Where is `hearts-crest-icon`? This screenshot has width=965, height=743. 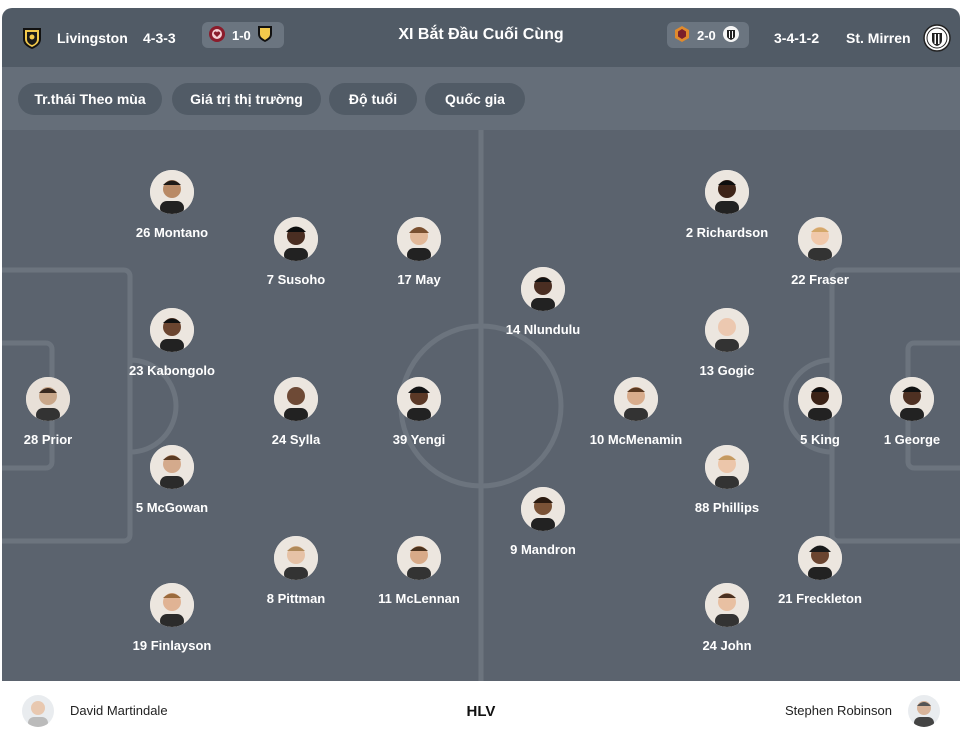 hearts-crest-icon is located at coordinates (217, 35).